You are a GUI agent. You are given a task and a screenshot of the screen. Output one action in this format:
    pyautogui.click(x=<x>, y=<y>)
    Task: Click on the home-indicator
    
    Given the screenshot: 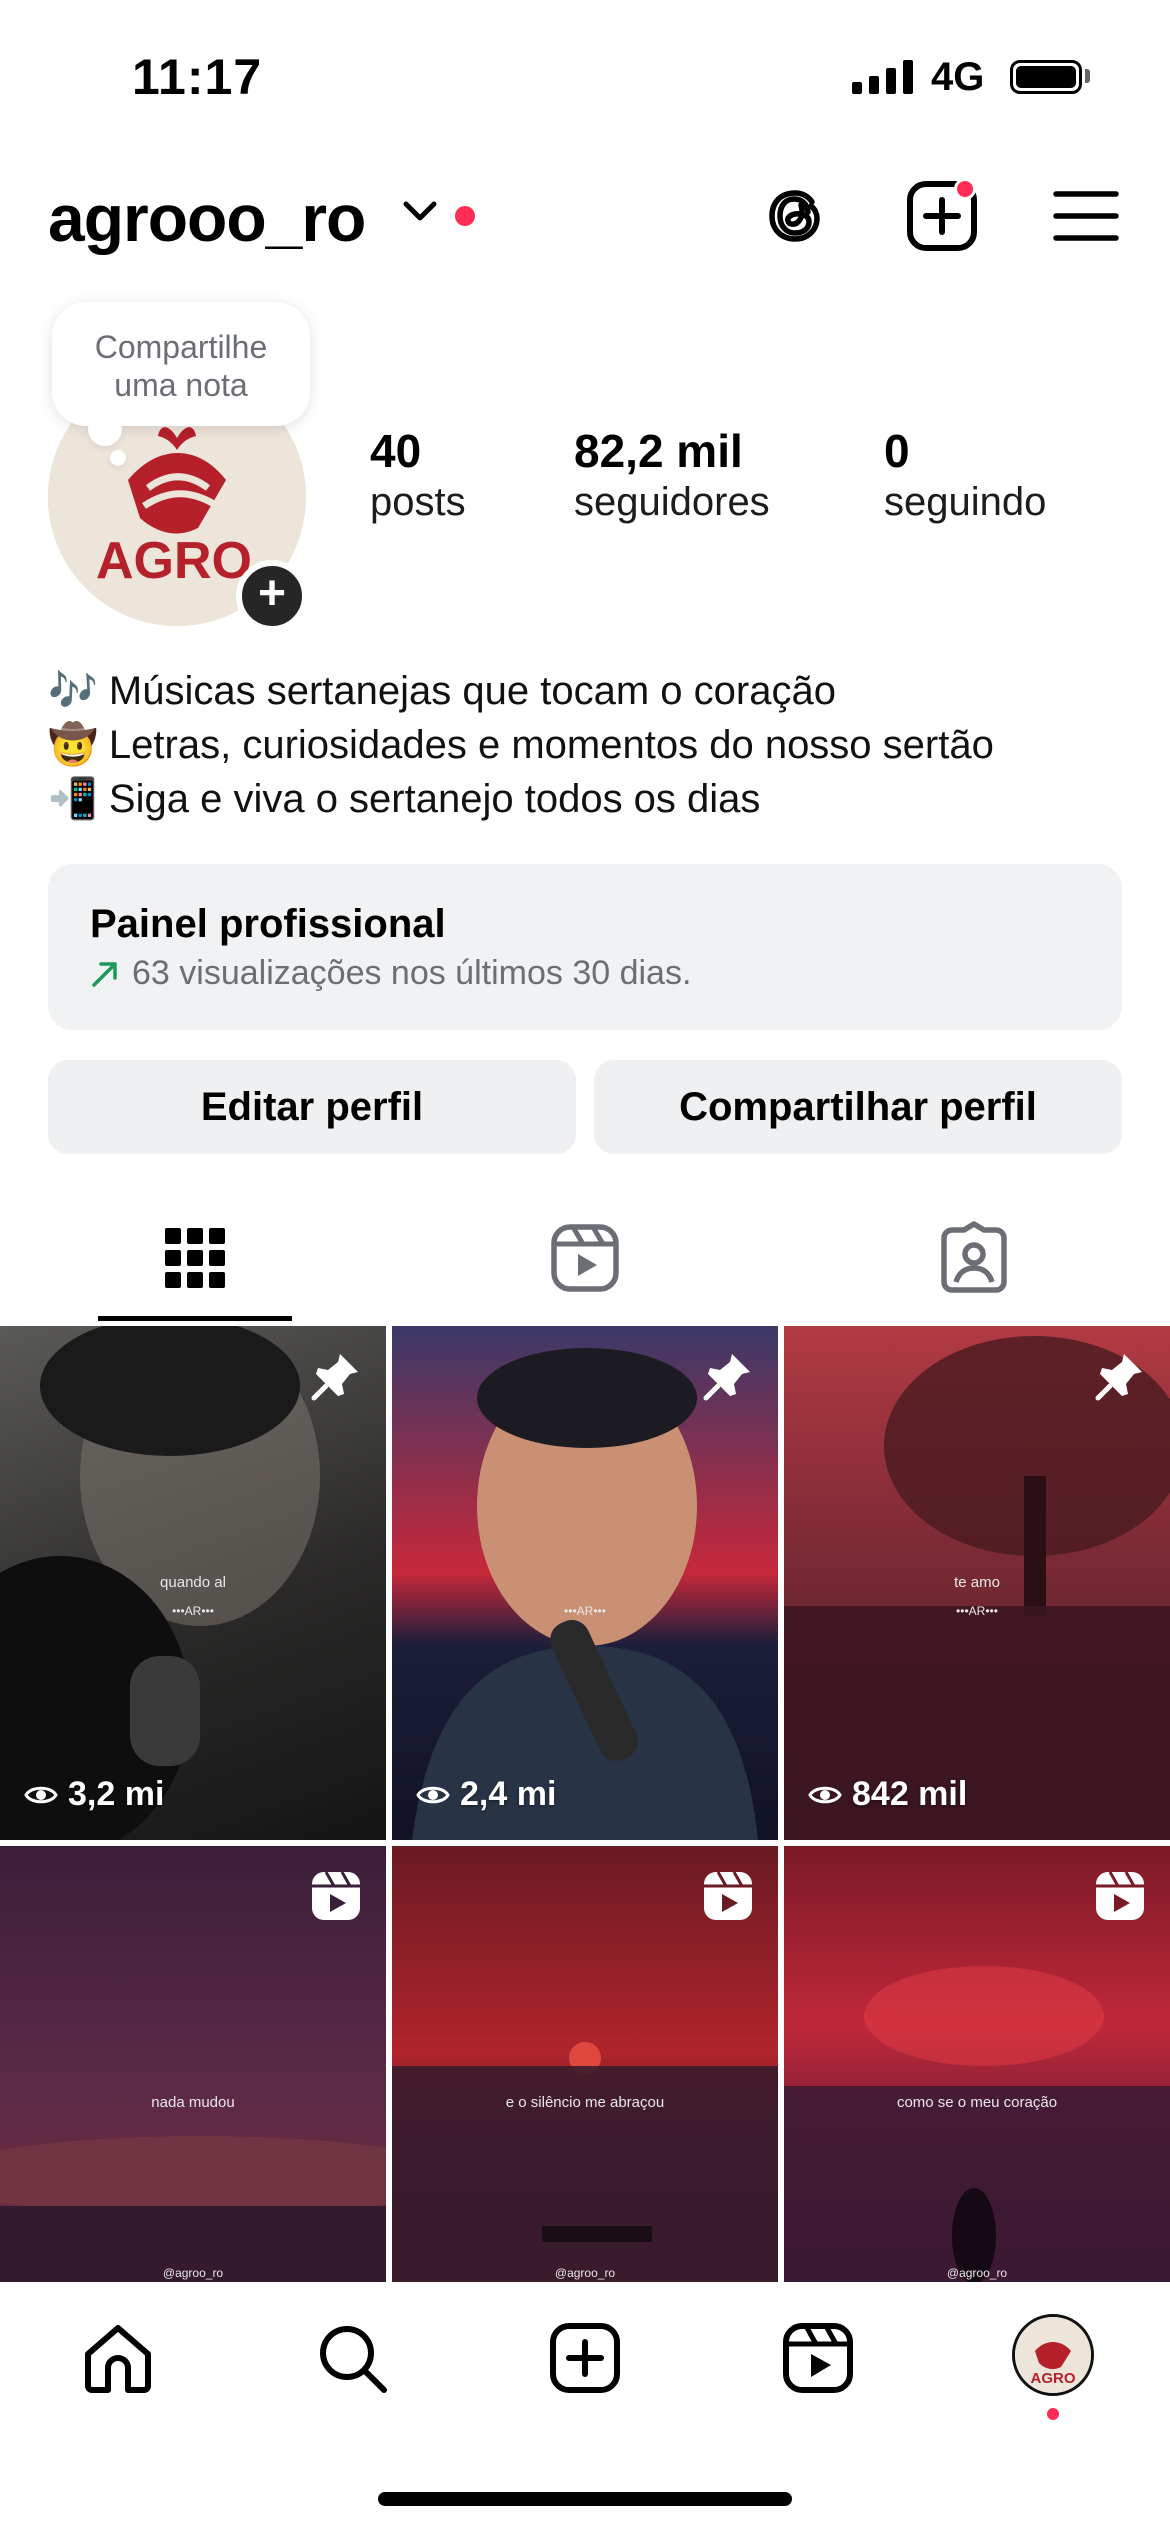 What is the action you would take?
    pyautogui.click(x=585, y=2499)
    